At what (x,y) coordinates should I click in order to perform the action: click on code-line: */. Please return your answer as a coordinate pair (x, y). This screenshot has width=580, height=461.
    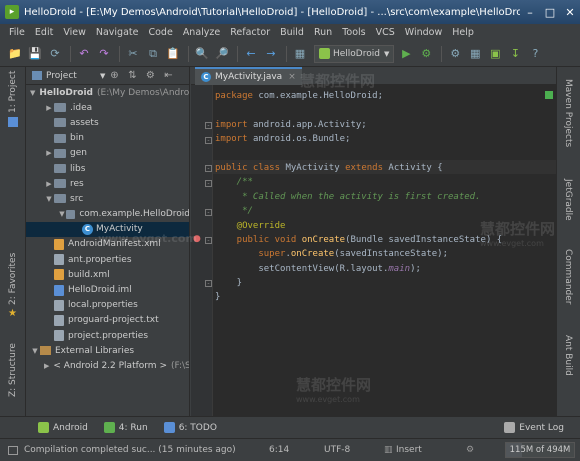
    Looking at the image, I should click on (358, 211).